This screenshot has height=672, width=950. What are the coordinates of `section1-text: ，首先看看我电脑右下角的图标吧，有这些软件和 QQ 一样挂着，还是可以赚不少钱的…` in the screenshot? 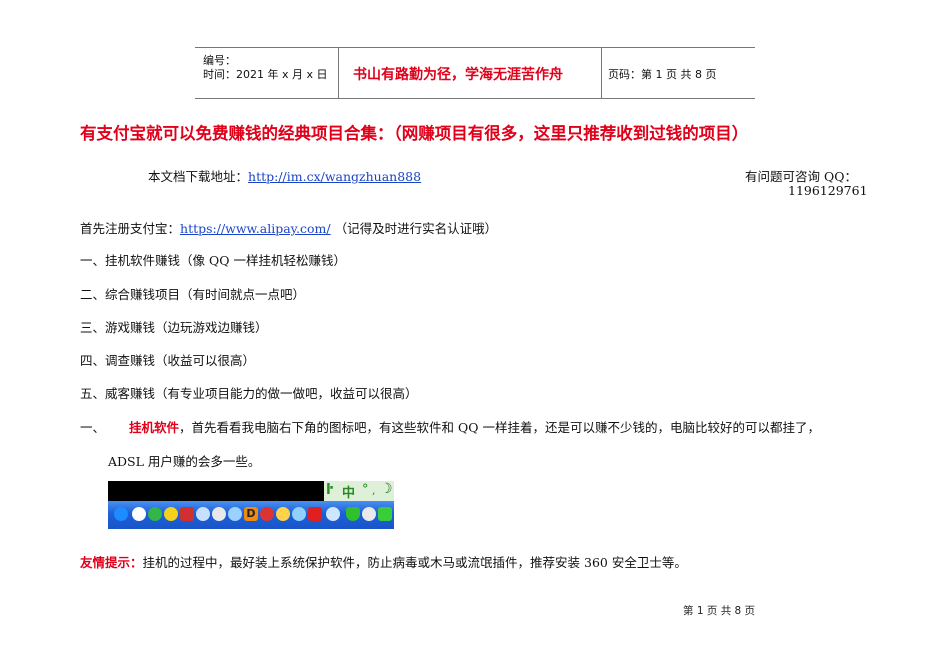 It's located at (499, 427).